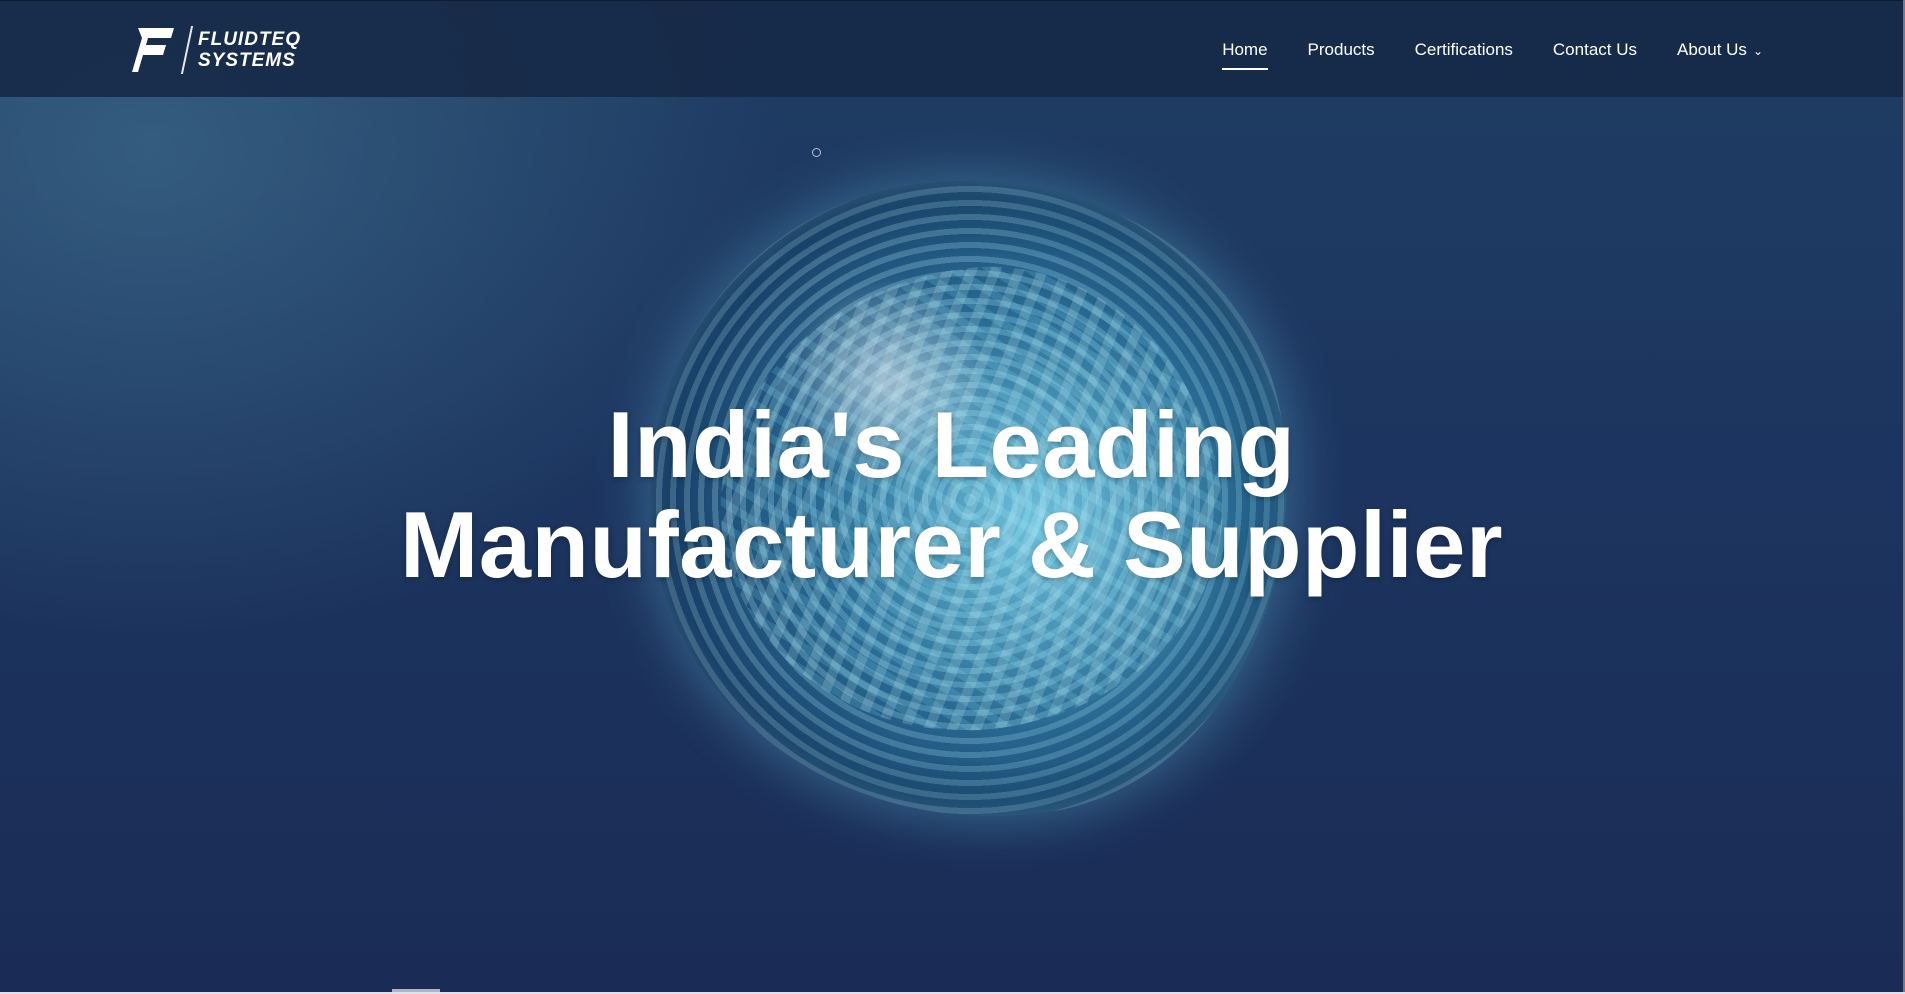 This screenshot has height=994, width=1905. What do you see at coordinates (816, 152) in the screenshot?
I see `slider-dot-indicator` at bounding box center [816, 152].